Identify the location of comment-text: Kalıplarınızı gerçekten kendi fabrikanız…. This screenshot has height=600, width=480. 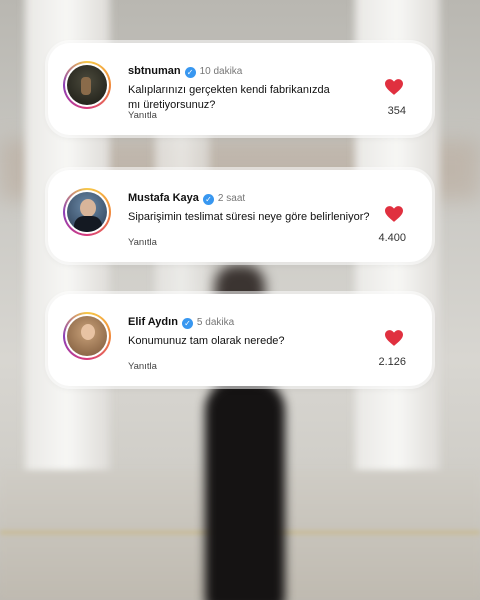
(229, 97).